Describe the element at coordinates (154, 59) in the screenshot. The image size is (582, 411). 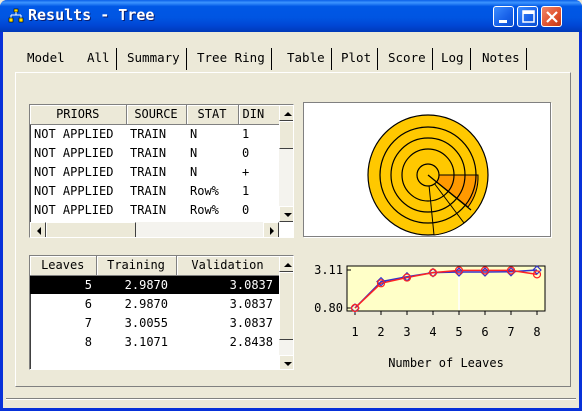
I see `tab-summary: Summary` at that location.